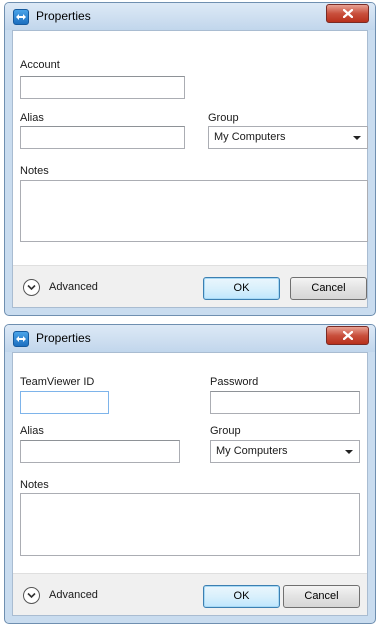 The width and height of the screenshot is (379, 627). Describe the element at coordinates (285, 402) in the screenshot. I see `password-input` at that location.